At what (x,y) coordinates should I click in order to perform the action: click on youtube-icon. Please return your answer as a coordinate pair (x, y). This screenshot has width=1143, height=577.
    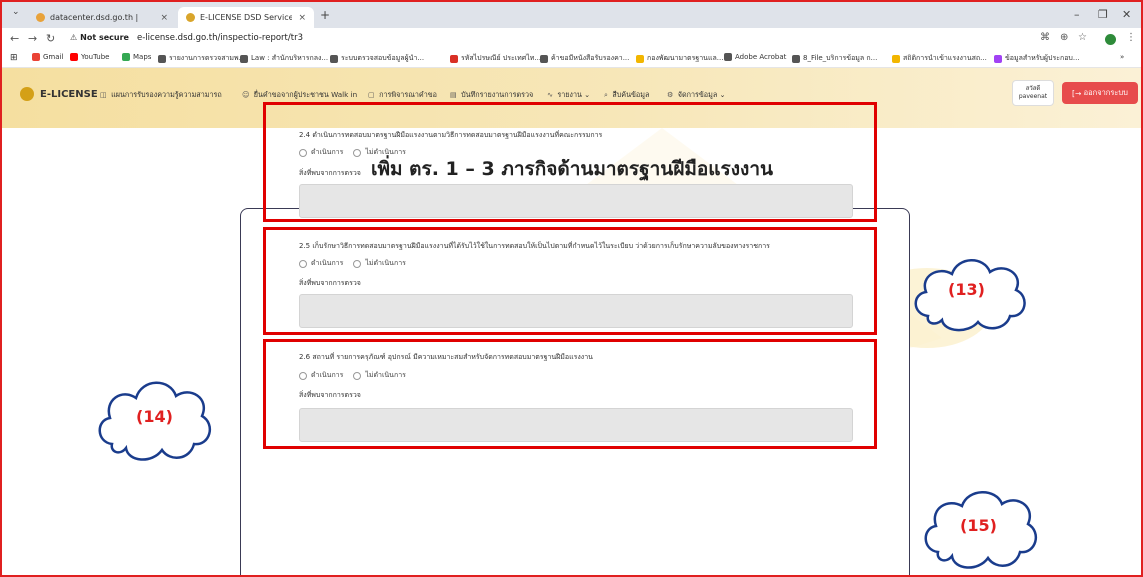
    Looking at the image, I should click on (74, 57).